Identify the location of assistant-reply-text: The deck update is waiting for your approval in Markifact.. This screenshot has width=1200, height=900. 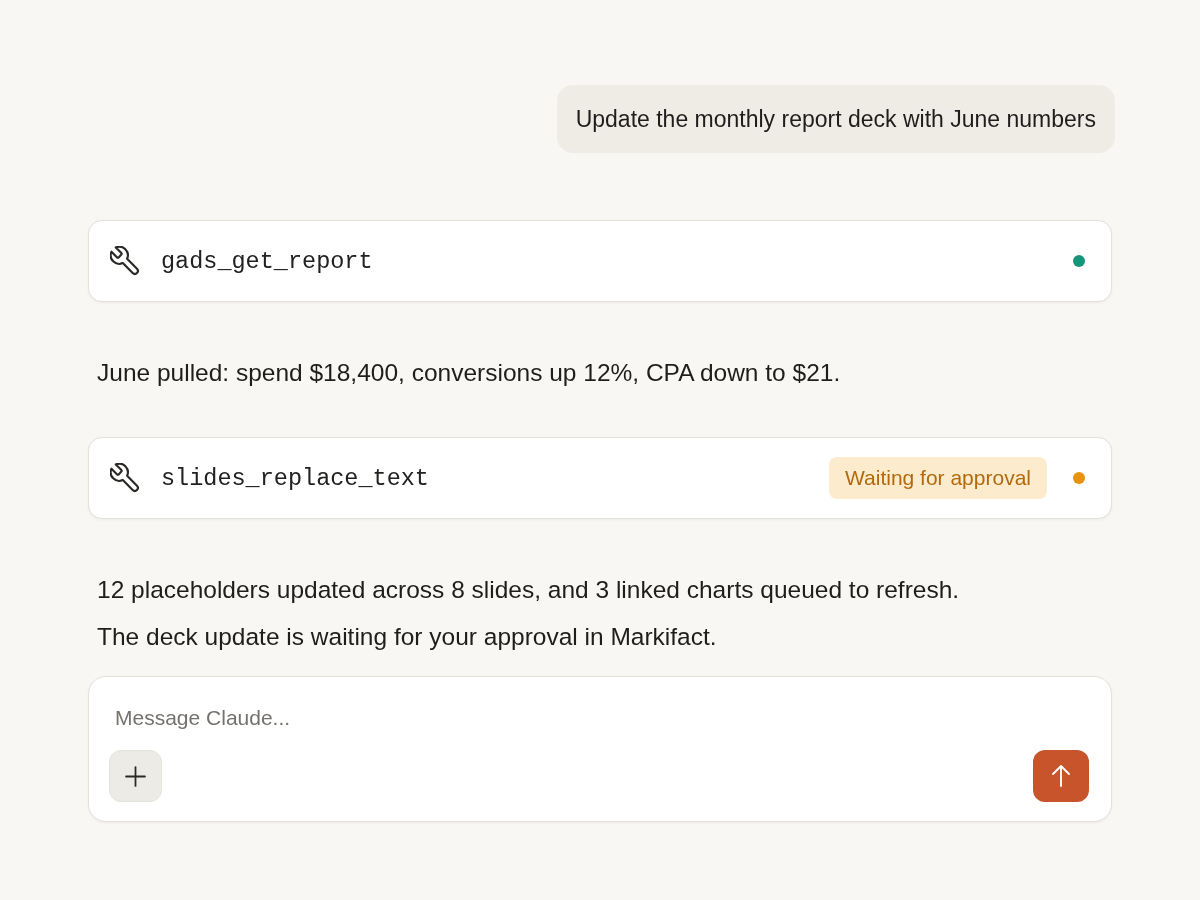
(407, 637).